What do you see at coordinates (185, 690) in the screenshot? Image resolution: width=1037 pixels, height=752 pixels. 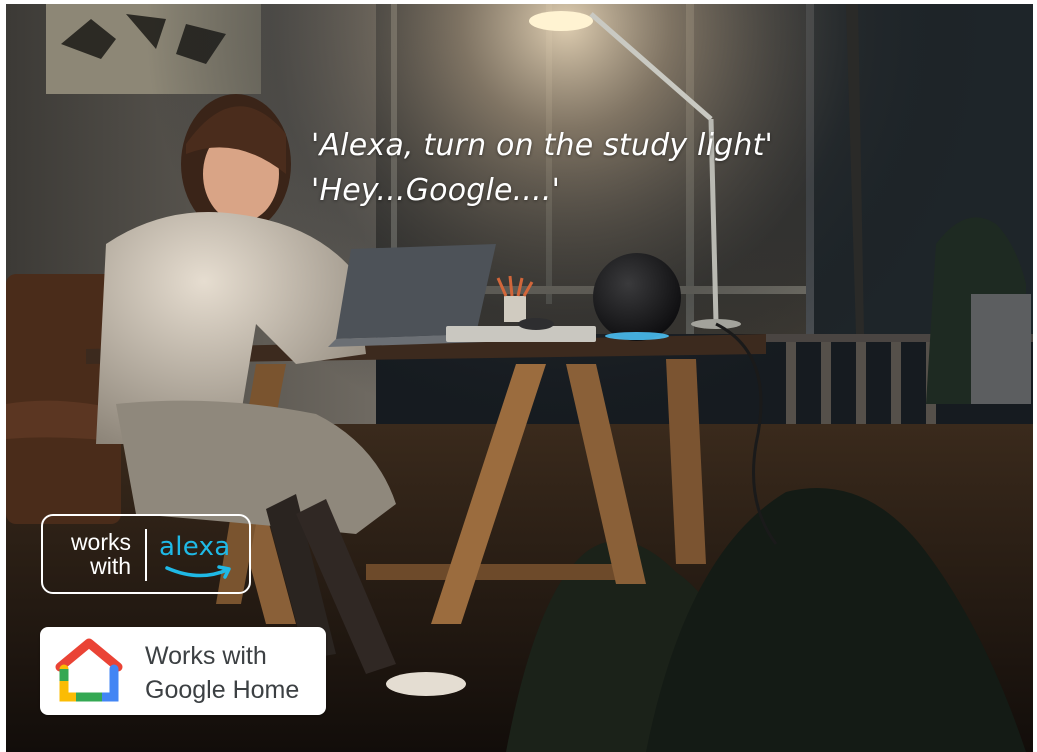 I see `google-brand-text: Google` at bounding box center [185, 690].